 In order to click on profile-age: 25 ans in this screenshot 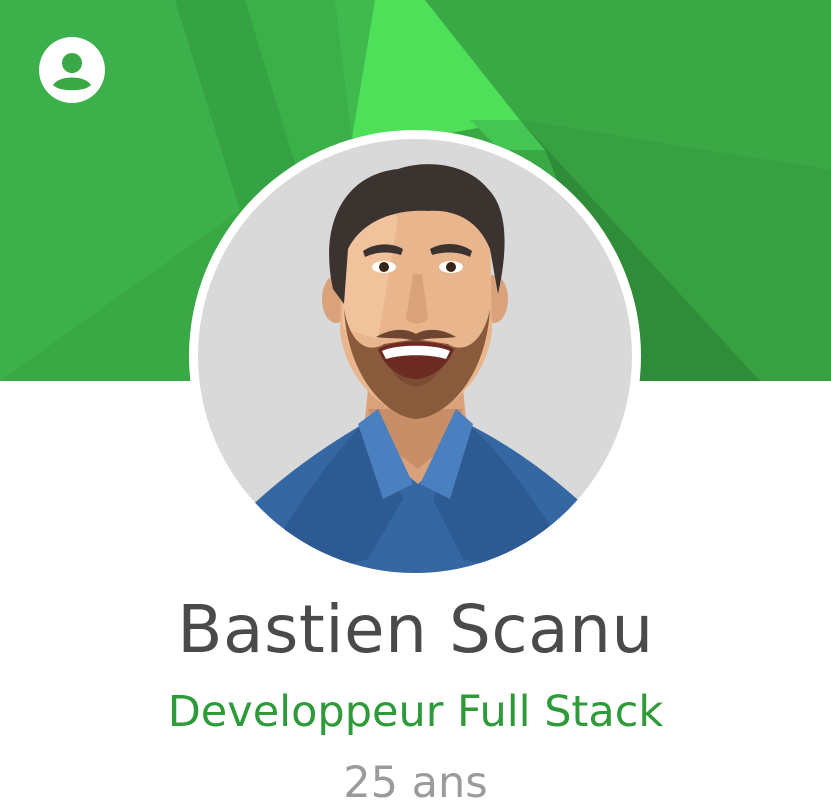, I will do `click(415, 781)`.